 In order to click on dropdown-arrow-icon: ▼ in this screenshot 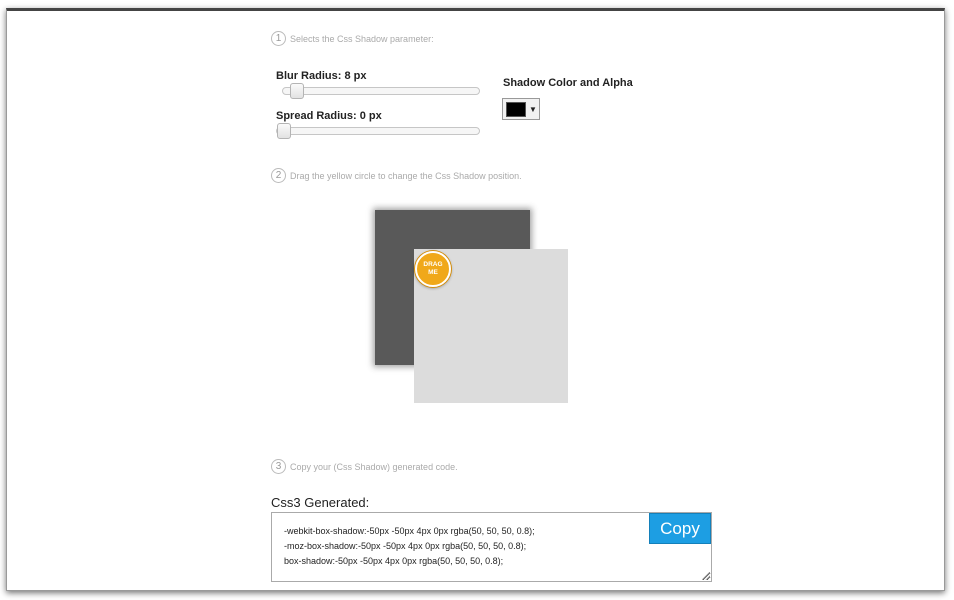, I will do `click(533, 109)`.